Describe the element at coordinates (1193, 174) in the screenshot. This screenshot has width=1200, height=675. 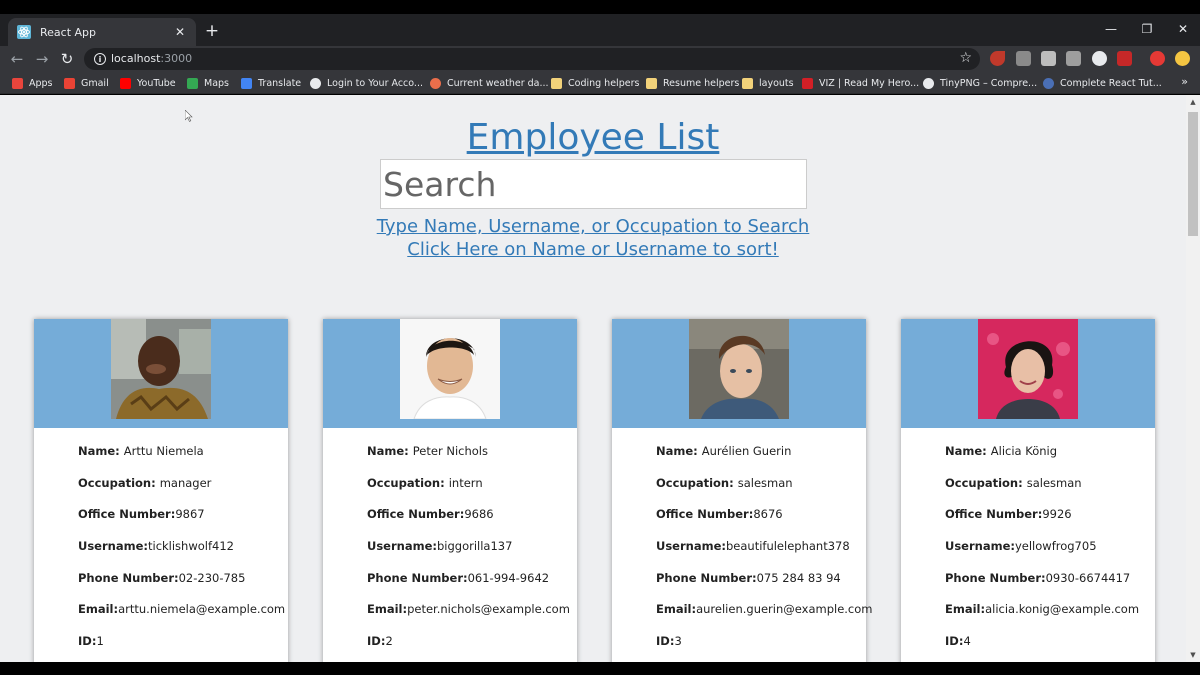
I see `scrollbar-thumb` at that location.